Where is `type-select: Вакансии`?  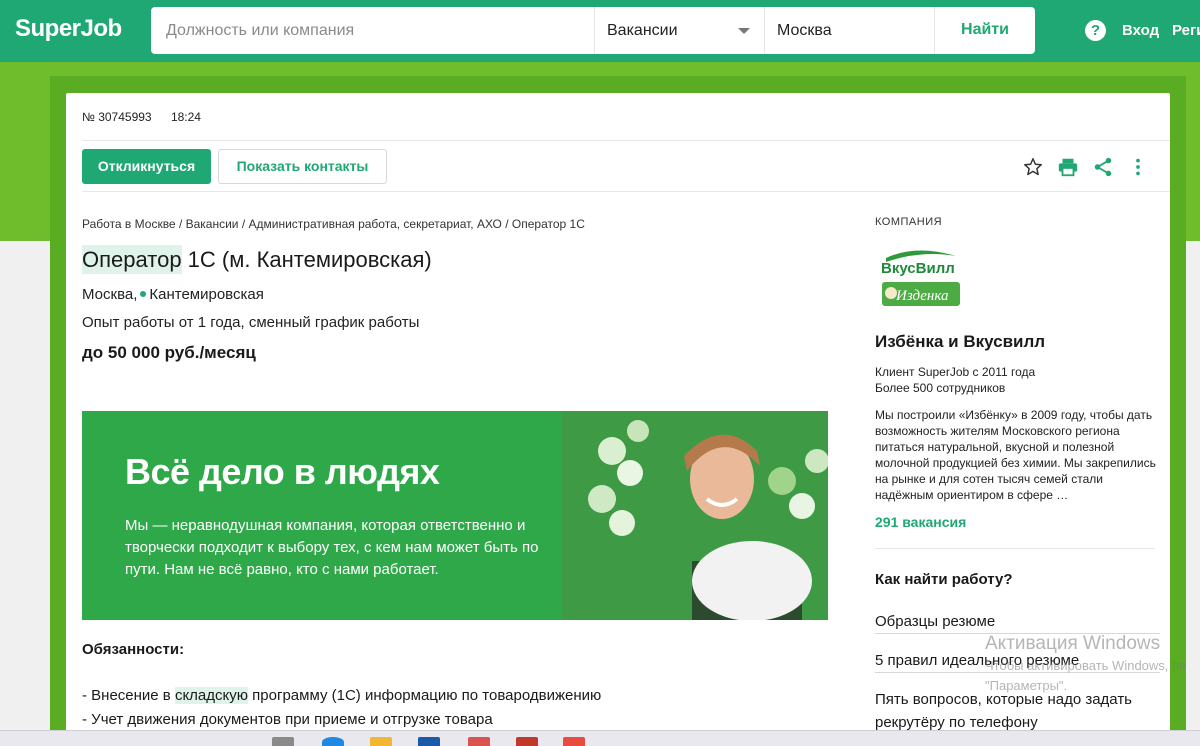
type-select: Вакансии is located at coordinates (680, 30).